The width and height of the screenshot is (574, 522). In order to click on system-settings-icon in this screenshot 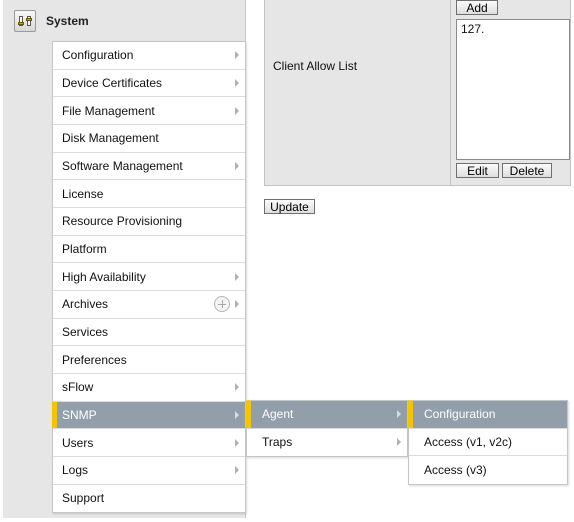, I will do `click(25, 21)`.